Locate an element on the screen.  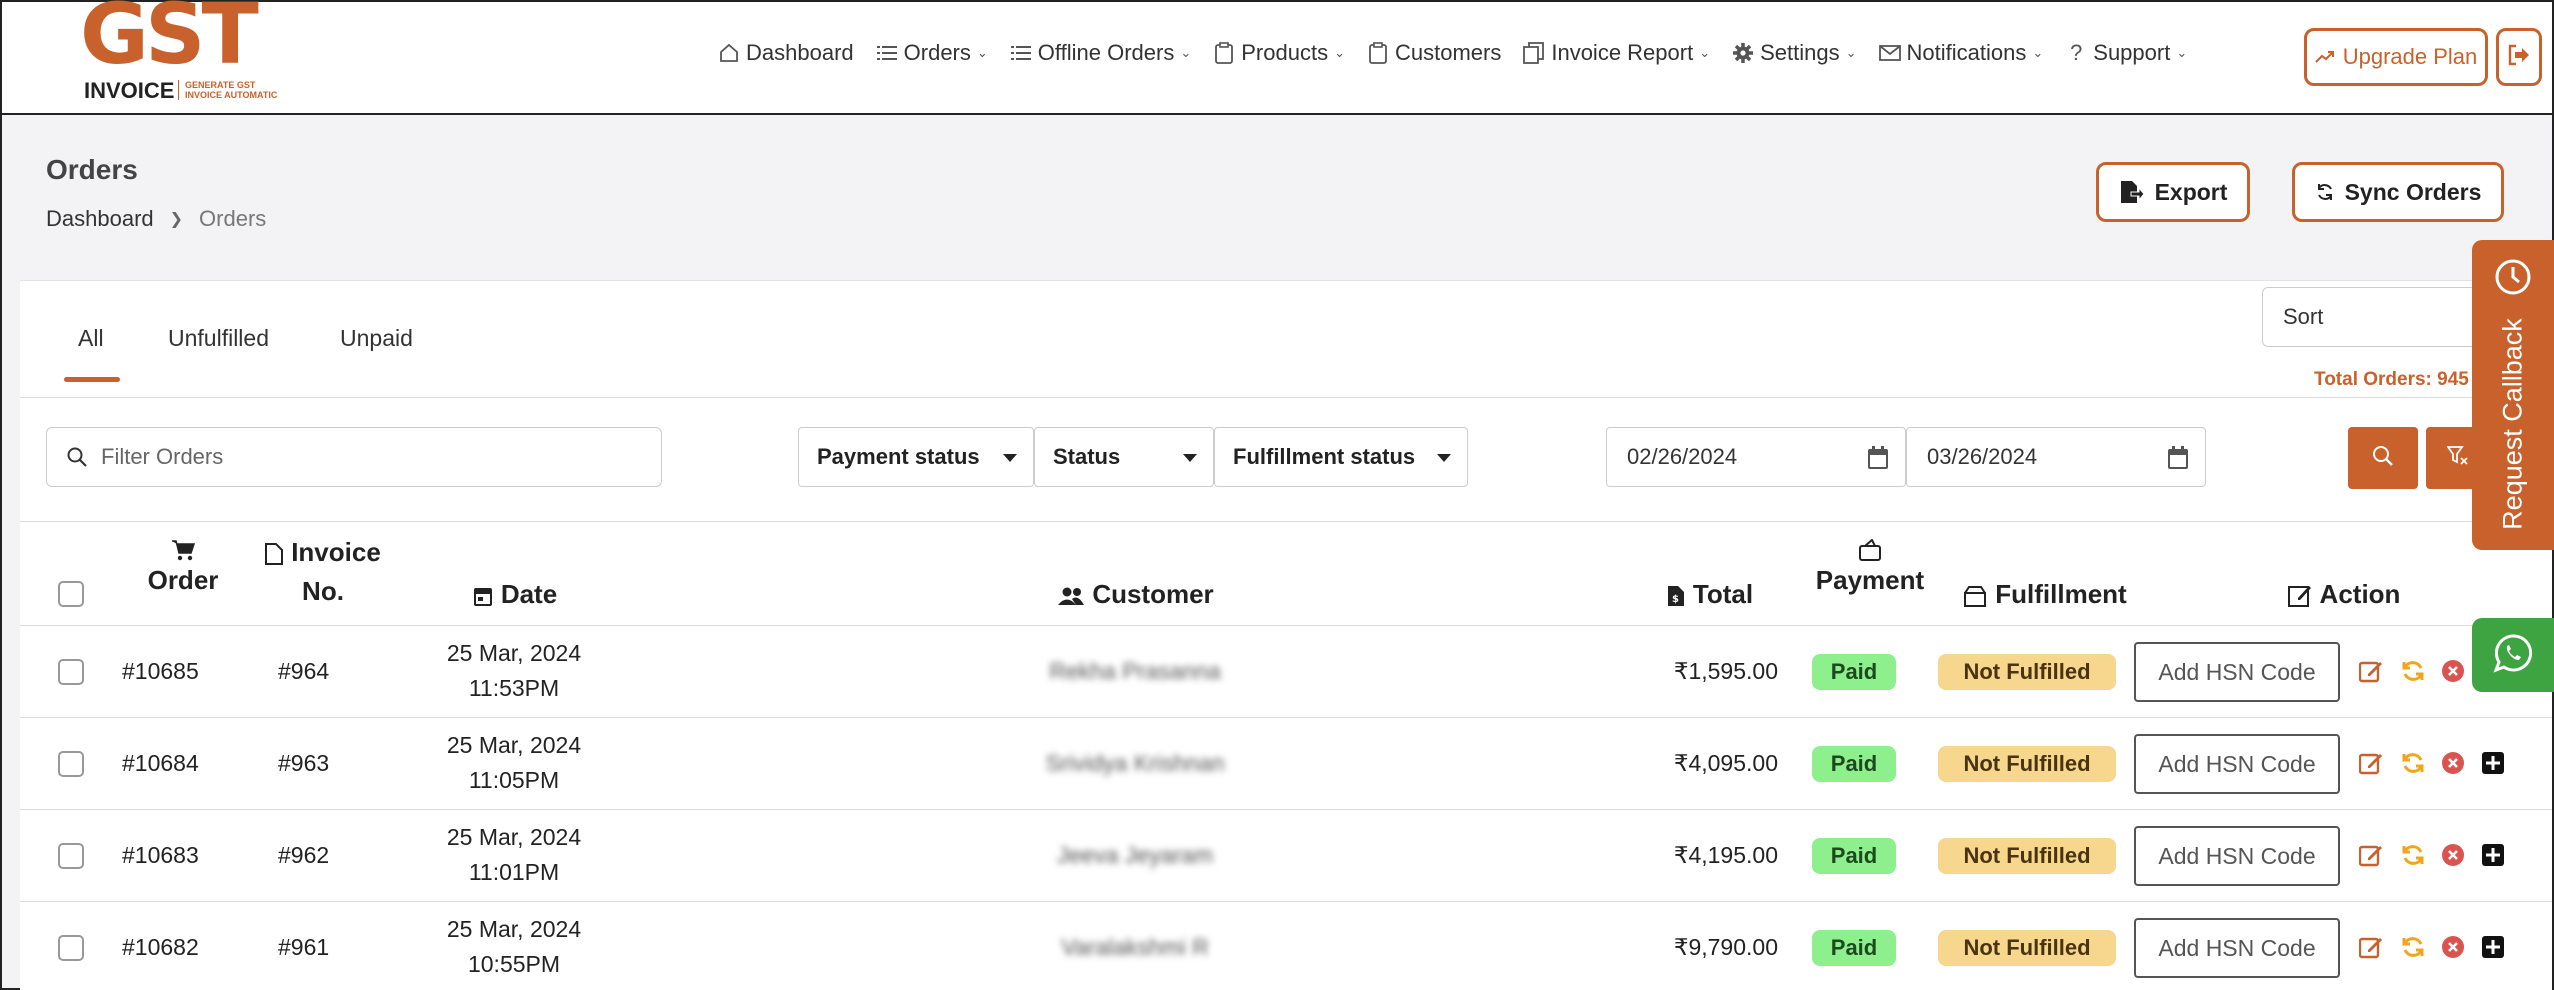
whatsapp-button is located at coordinates (2513, 655).